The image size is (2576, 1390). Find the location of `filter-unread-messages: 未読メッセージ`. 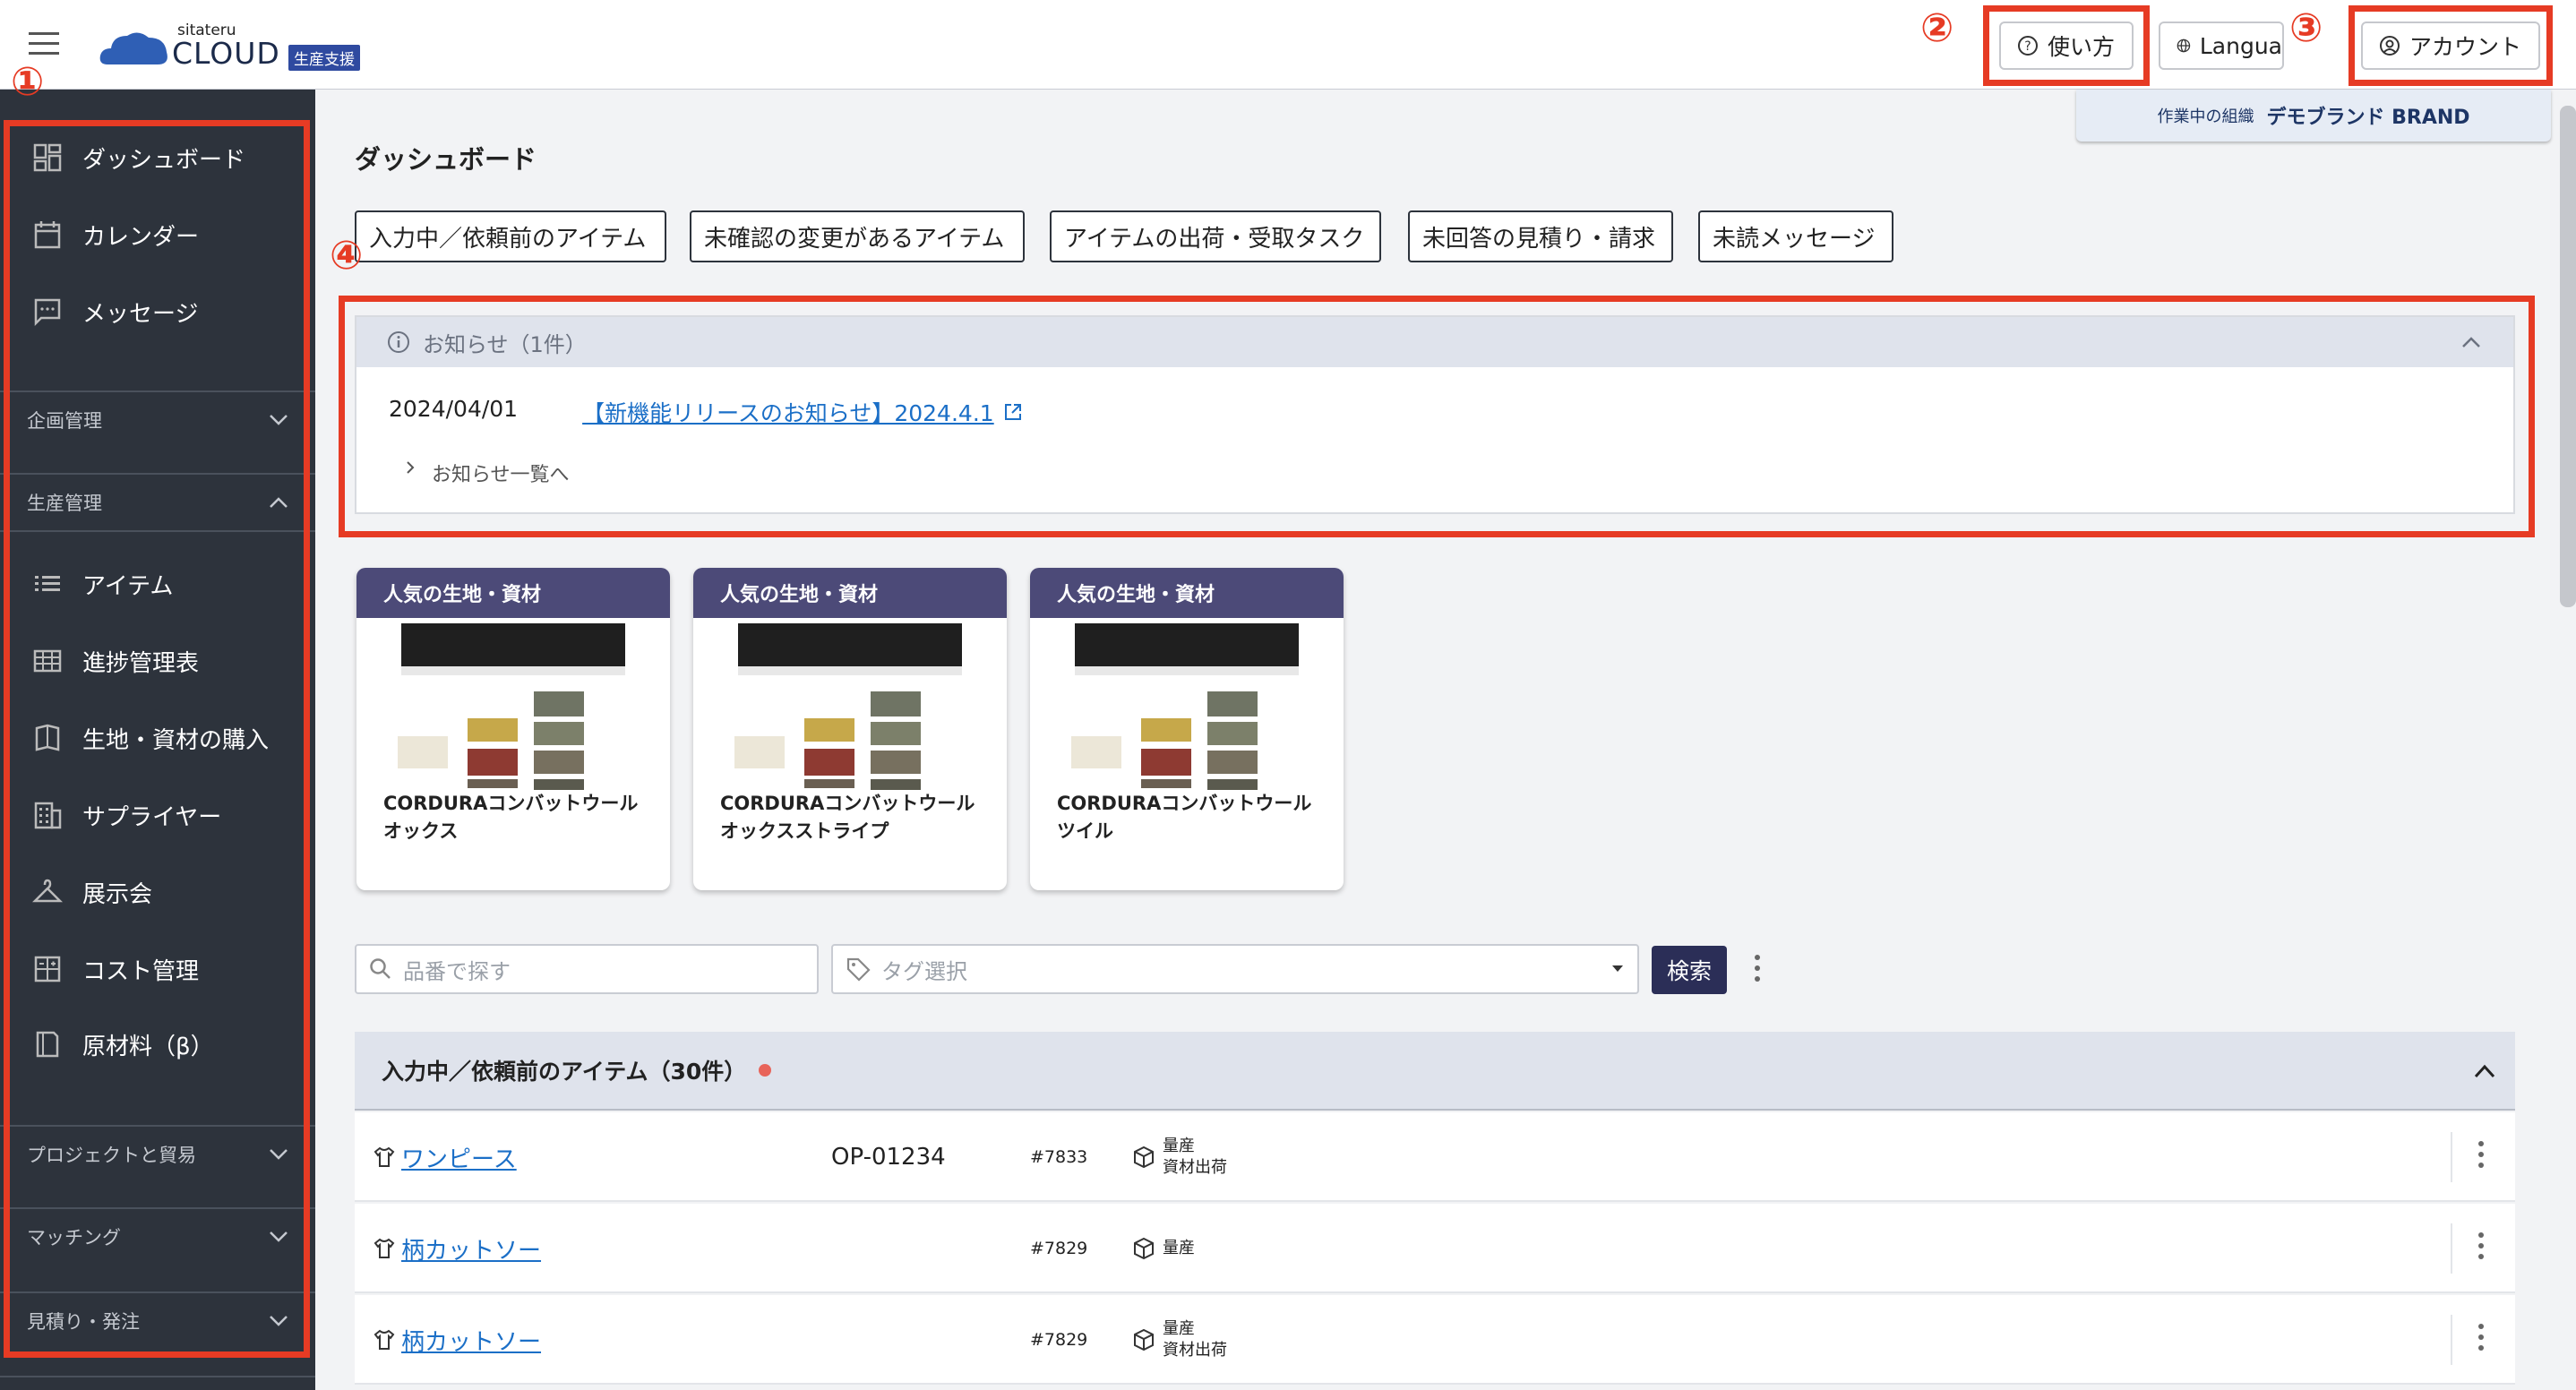

filter-unread-messages: 未読メッセージ is located at coordinates (1795, 236).